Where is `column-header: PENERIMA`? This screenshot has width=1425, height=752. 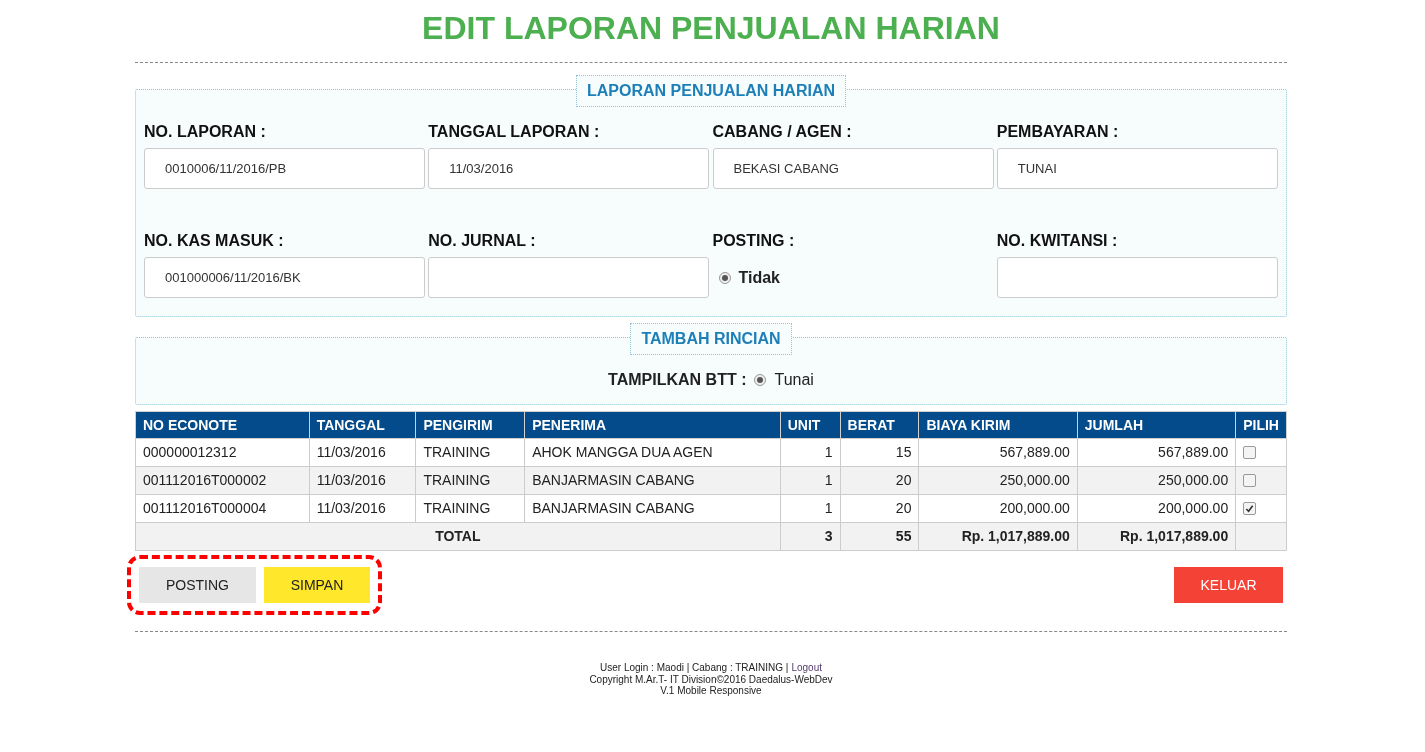 column-header: PENERIMA is located at coordinates (652, 425).